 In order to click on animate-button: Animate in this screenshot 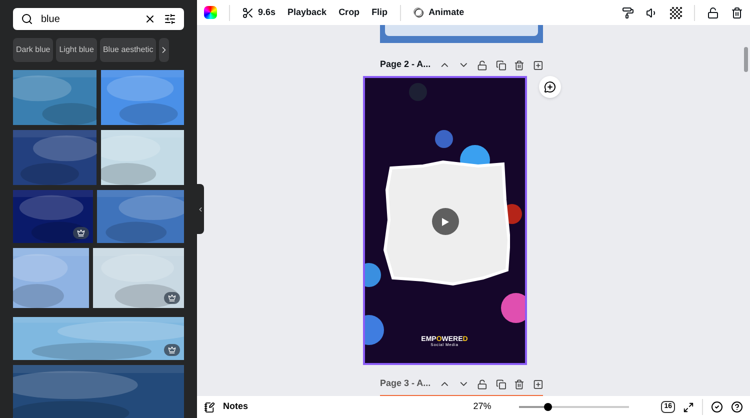, I will do `click(438, 13)`.